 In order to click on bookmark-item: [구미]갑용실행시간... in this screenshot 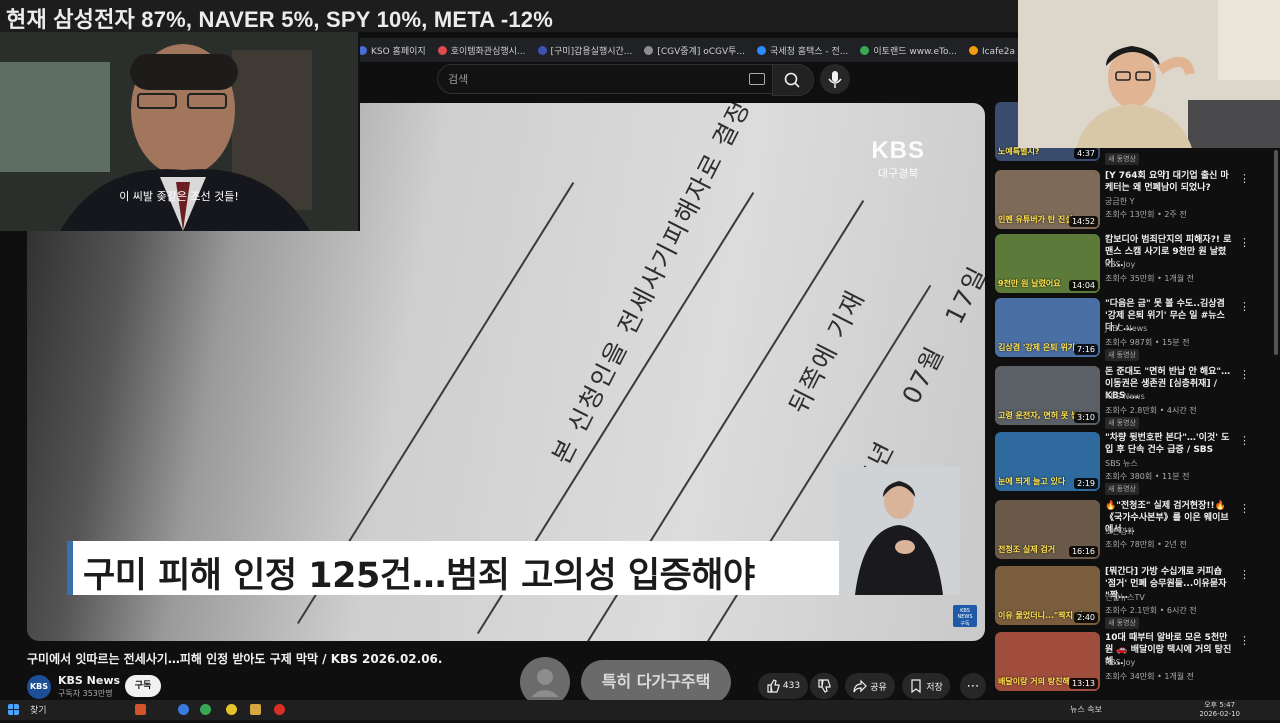, I will do `click(585, 50)`.